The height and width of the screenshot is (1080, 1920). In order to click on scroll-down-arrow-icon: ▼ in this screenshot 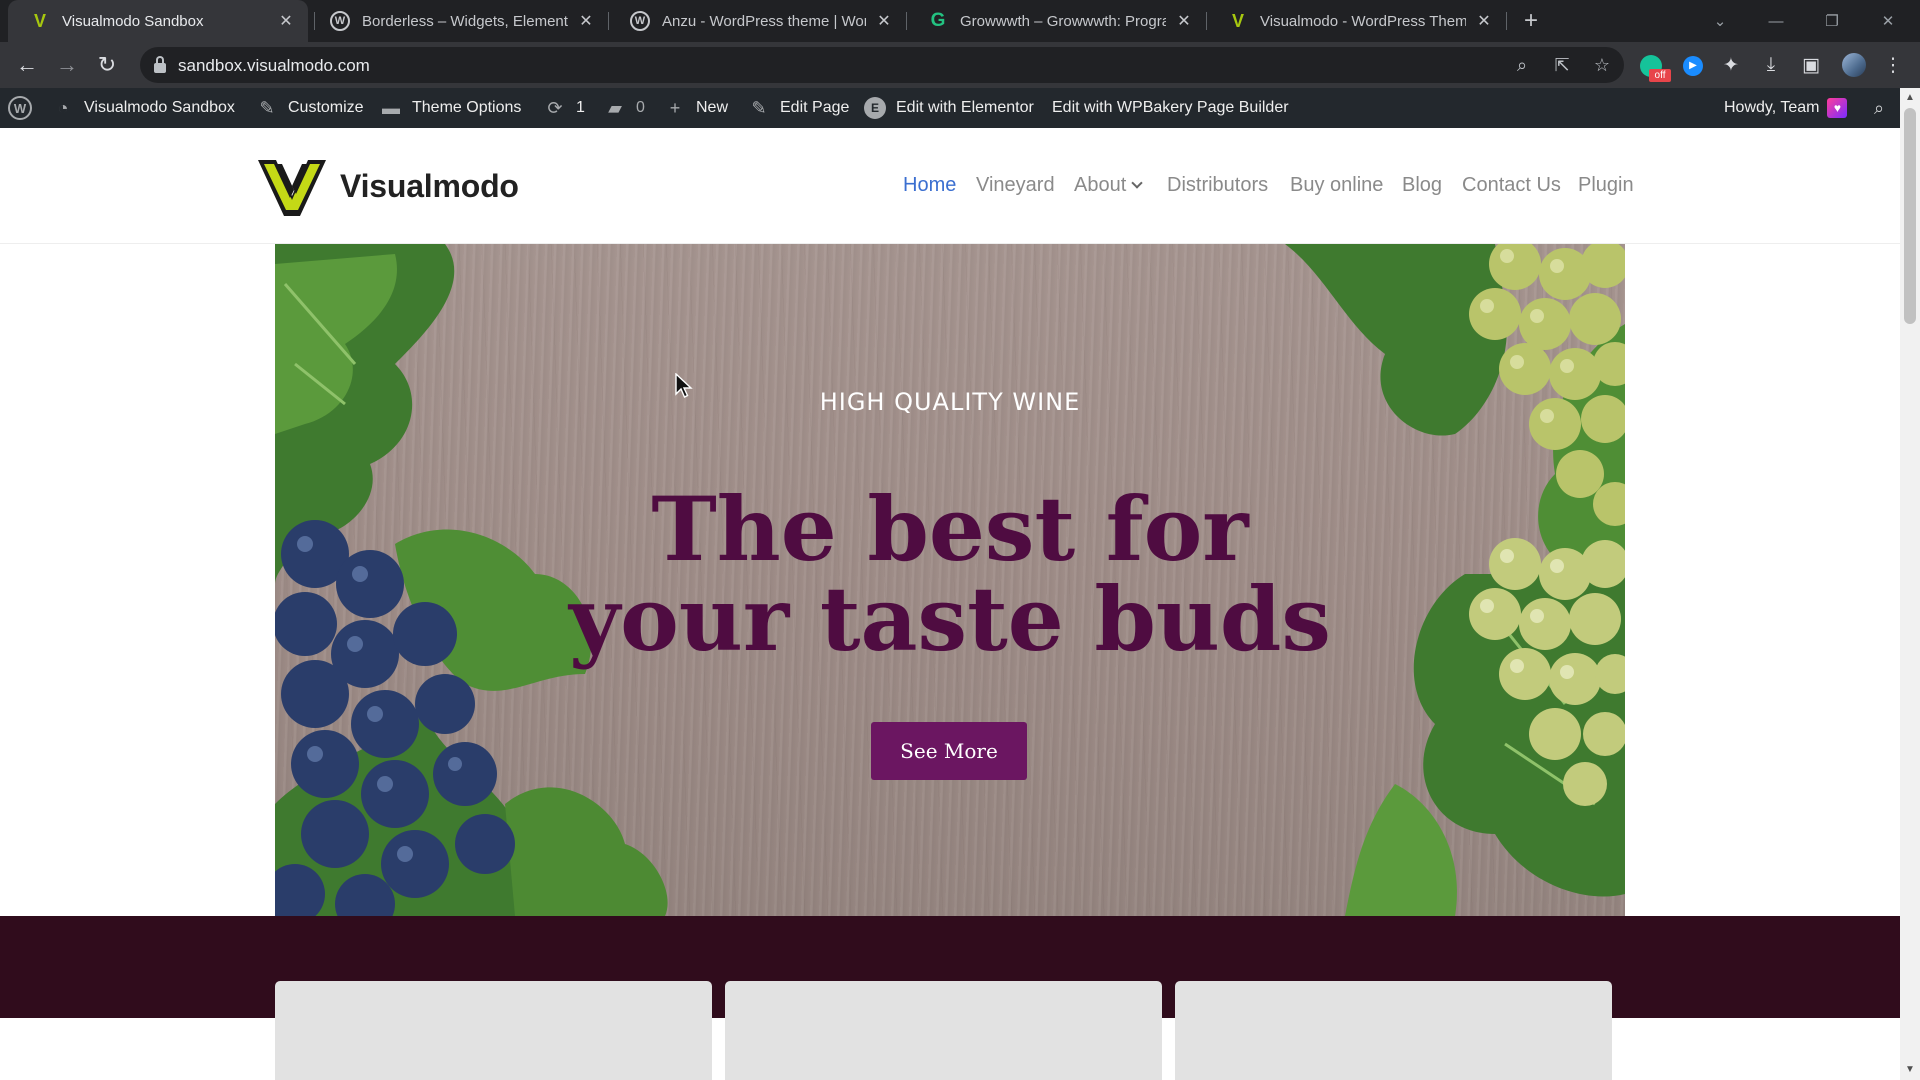, I will do `click(1910, 1070)`.